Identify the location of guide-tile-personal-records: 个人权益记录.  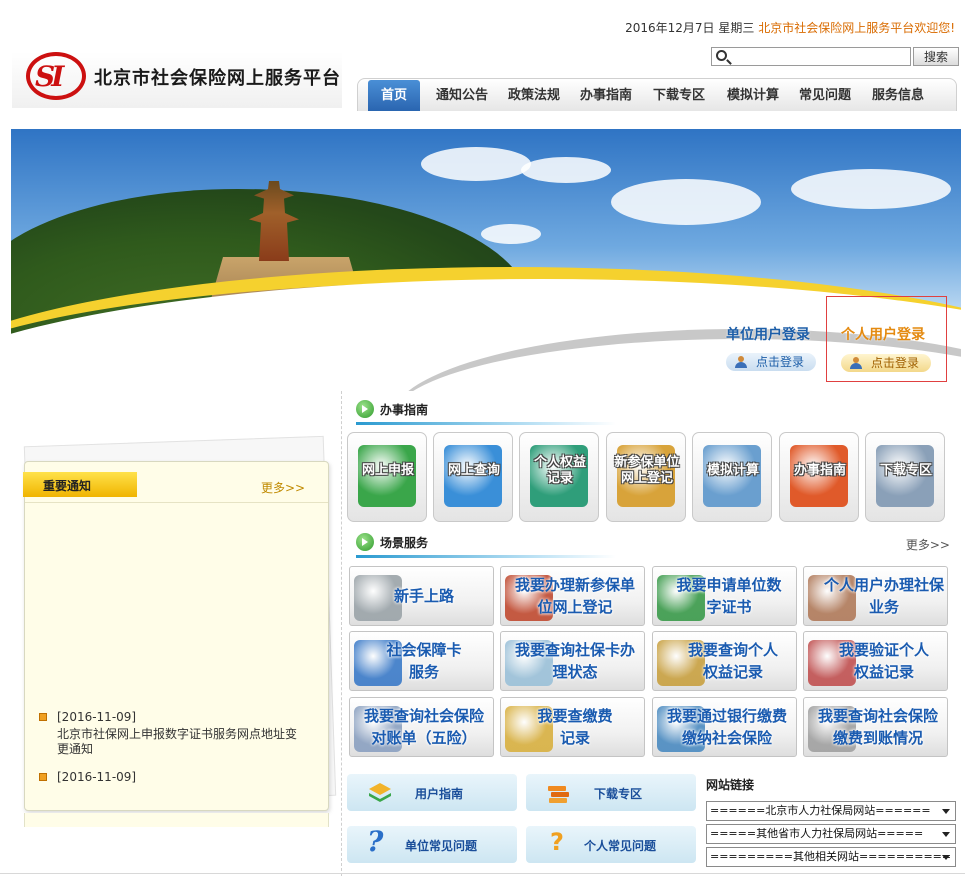
(559, 477).